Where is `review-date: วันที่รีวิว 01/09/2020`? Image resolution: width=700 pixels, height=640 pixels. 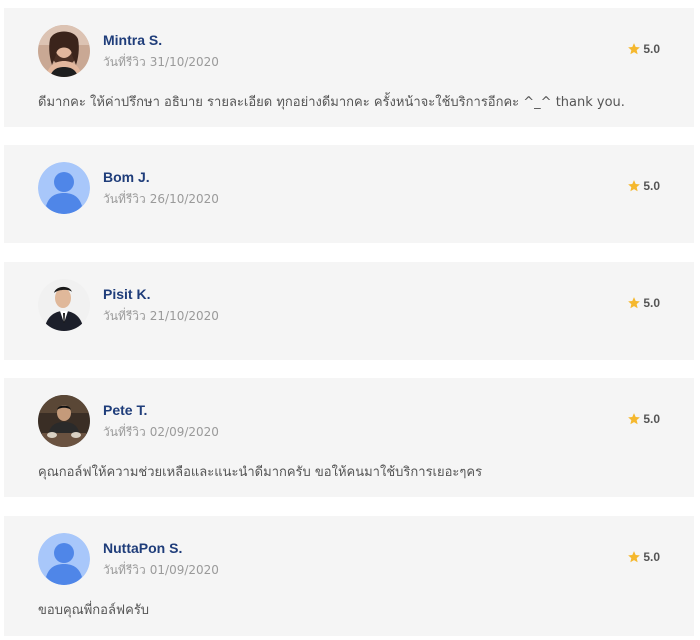
review-date: วันที่รีวิว 01/09/2020 is located at coordinates (161, 570).